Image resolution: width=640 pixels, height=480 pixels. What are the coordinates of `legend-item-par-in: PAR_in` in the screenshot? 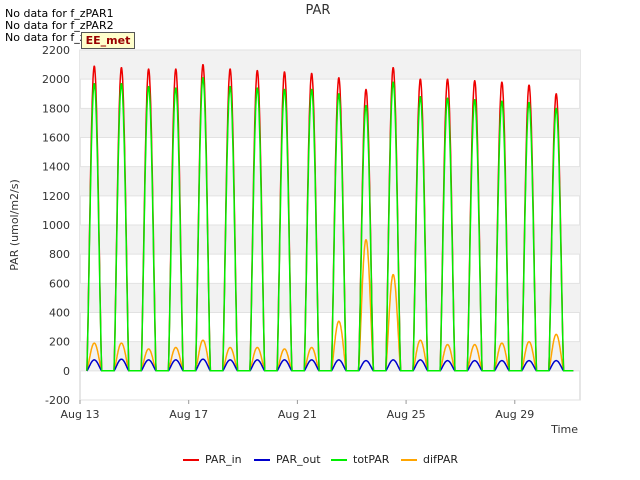 It's located at (212, 460).